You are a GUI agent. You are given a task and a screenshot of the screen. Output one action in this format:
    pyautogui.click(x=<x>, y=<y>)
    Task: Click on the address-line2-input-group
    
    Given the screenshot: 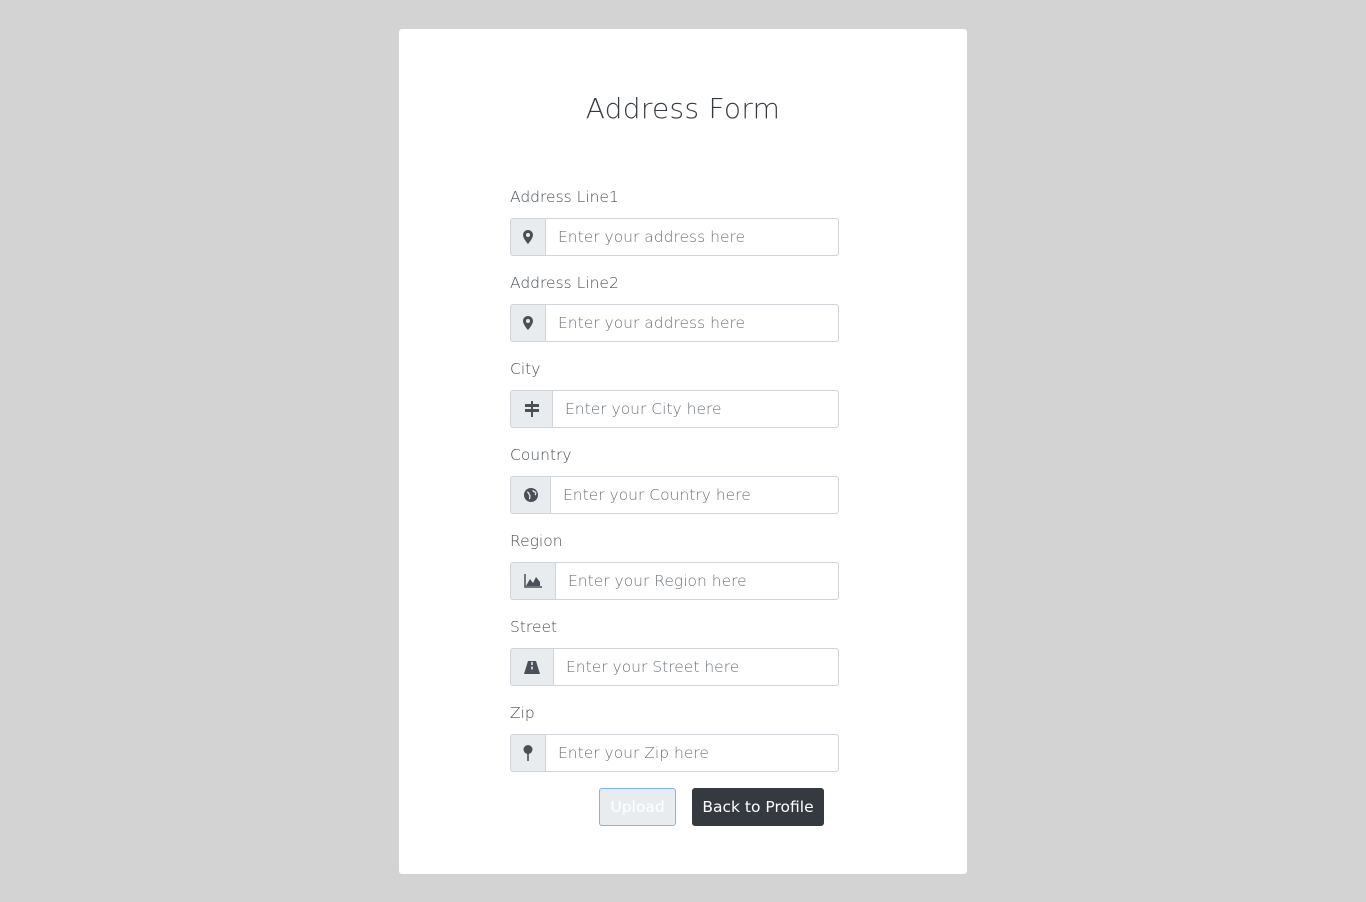 What is the action you would take?
    pyautogui.click(x=674, y=323)
    